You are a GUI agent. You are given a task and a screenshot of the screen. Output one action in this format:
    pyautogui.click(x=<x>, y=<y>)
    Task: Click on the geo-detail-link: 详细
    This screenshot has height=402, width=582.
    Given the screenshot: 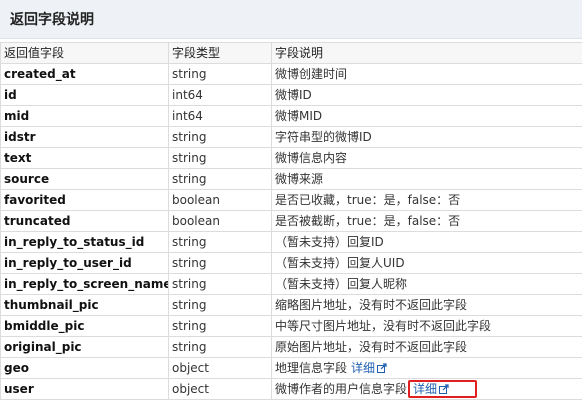 What is the action you would take?
    pyautogui.click(x=369, y=368)
    